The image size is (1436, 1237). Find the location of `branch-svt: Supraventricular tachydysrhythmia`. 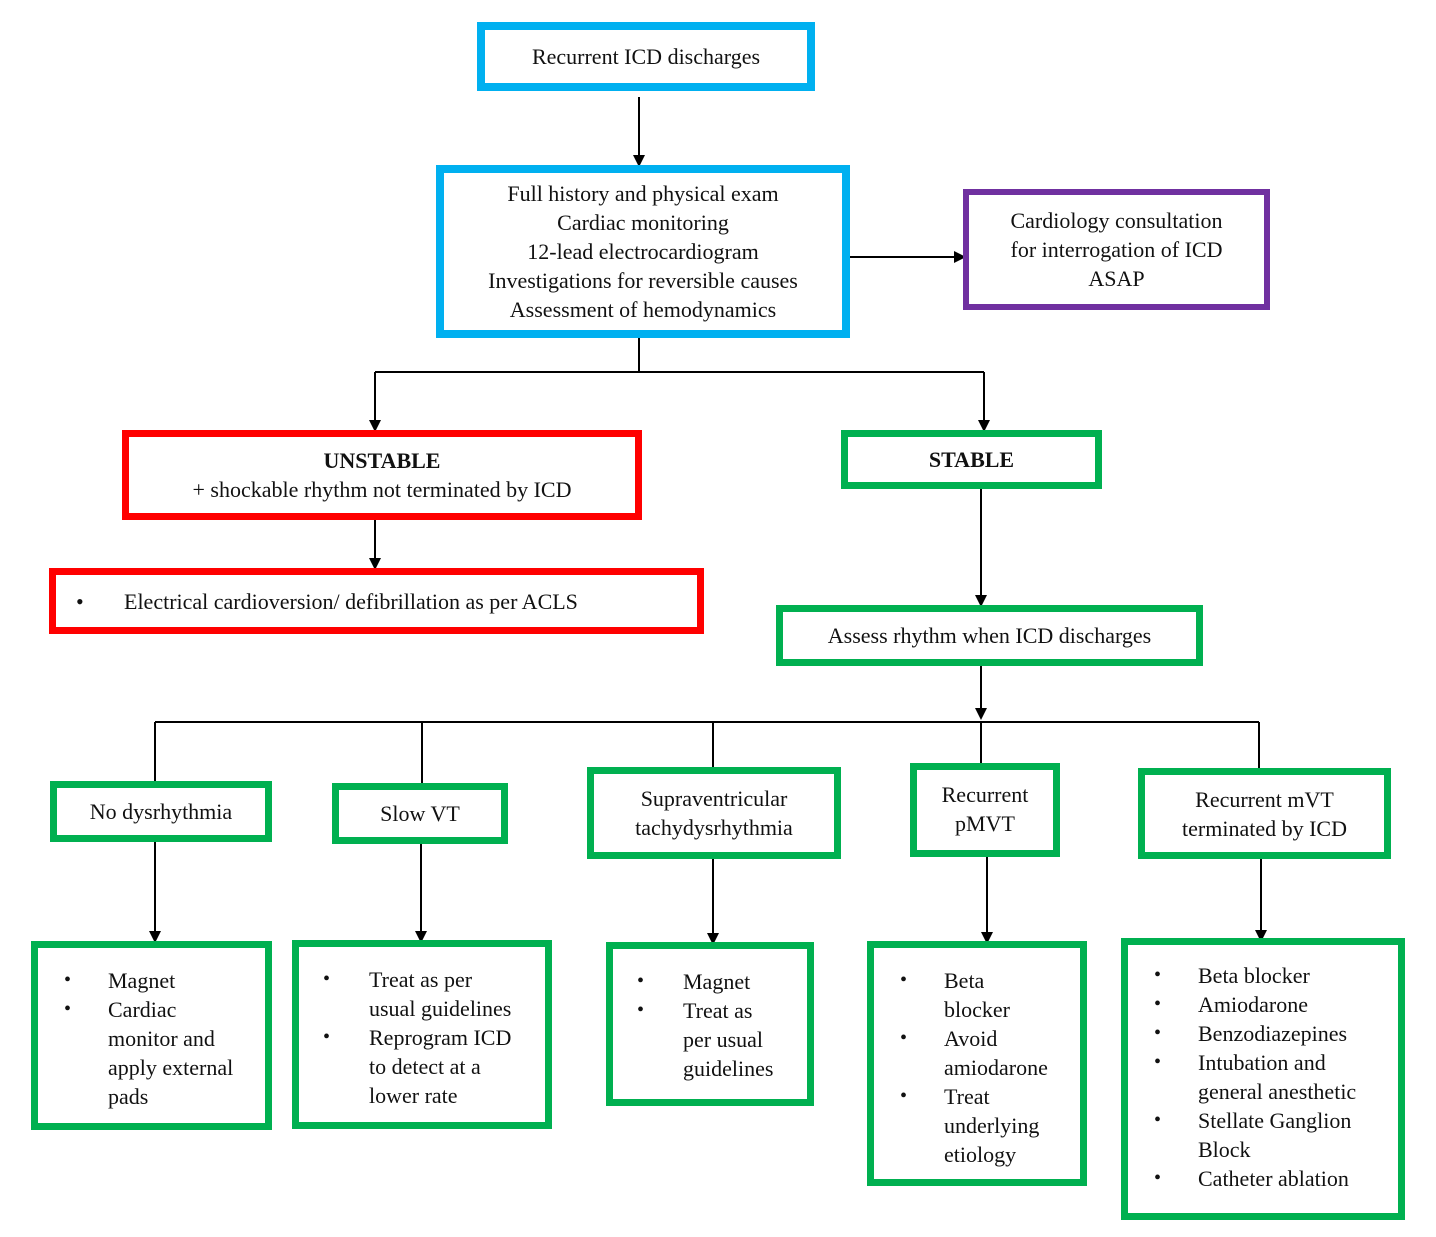

branch-svt: Supraventricular tachydysrhythmia is located at coordinates (714, 813).